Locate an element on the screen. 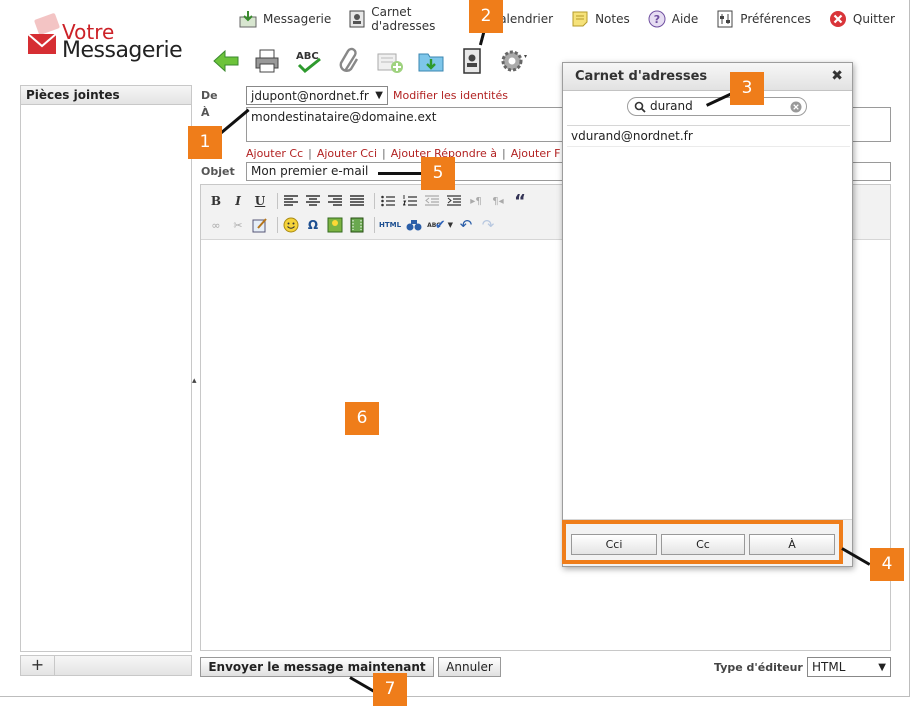 This screenshot has height=706, width=911. attachments-footer: + is located at coordinates (106, 665).